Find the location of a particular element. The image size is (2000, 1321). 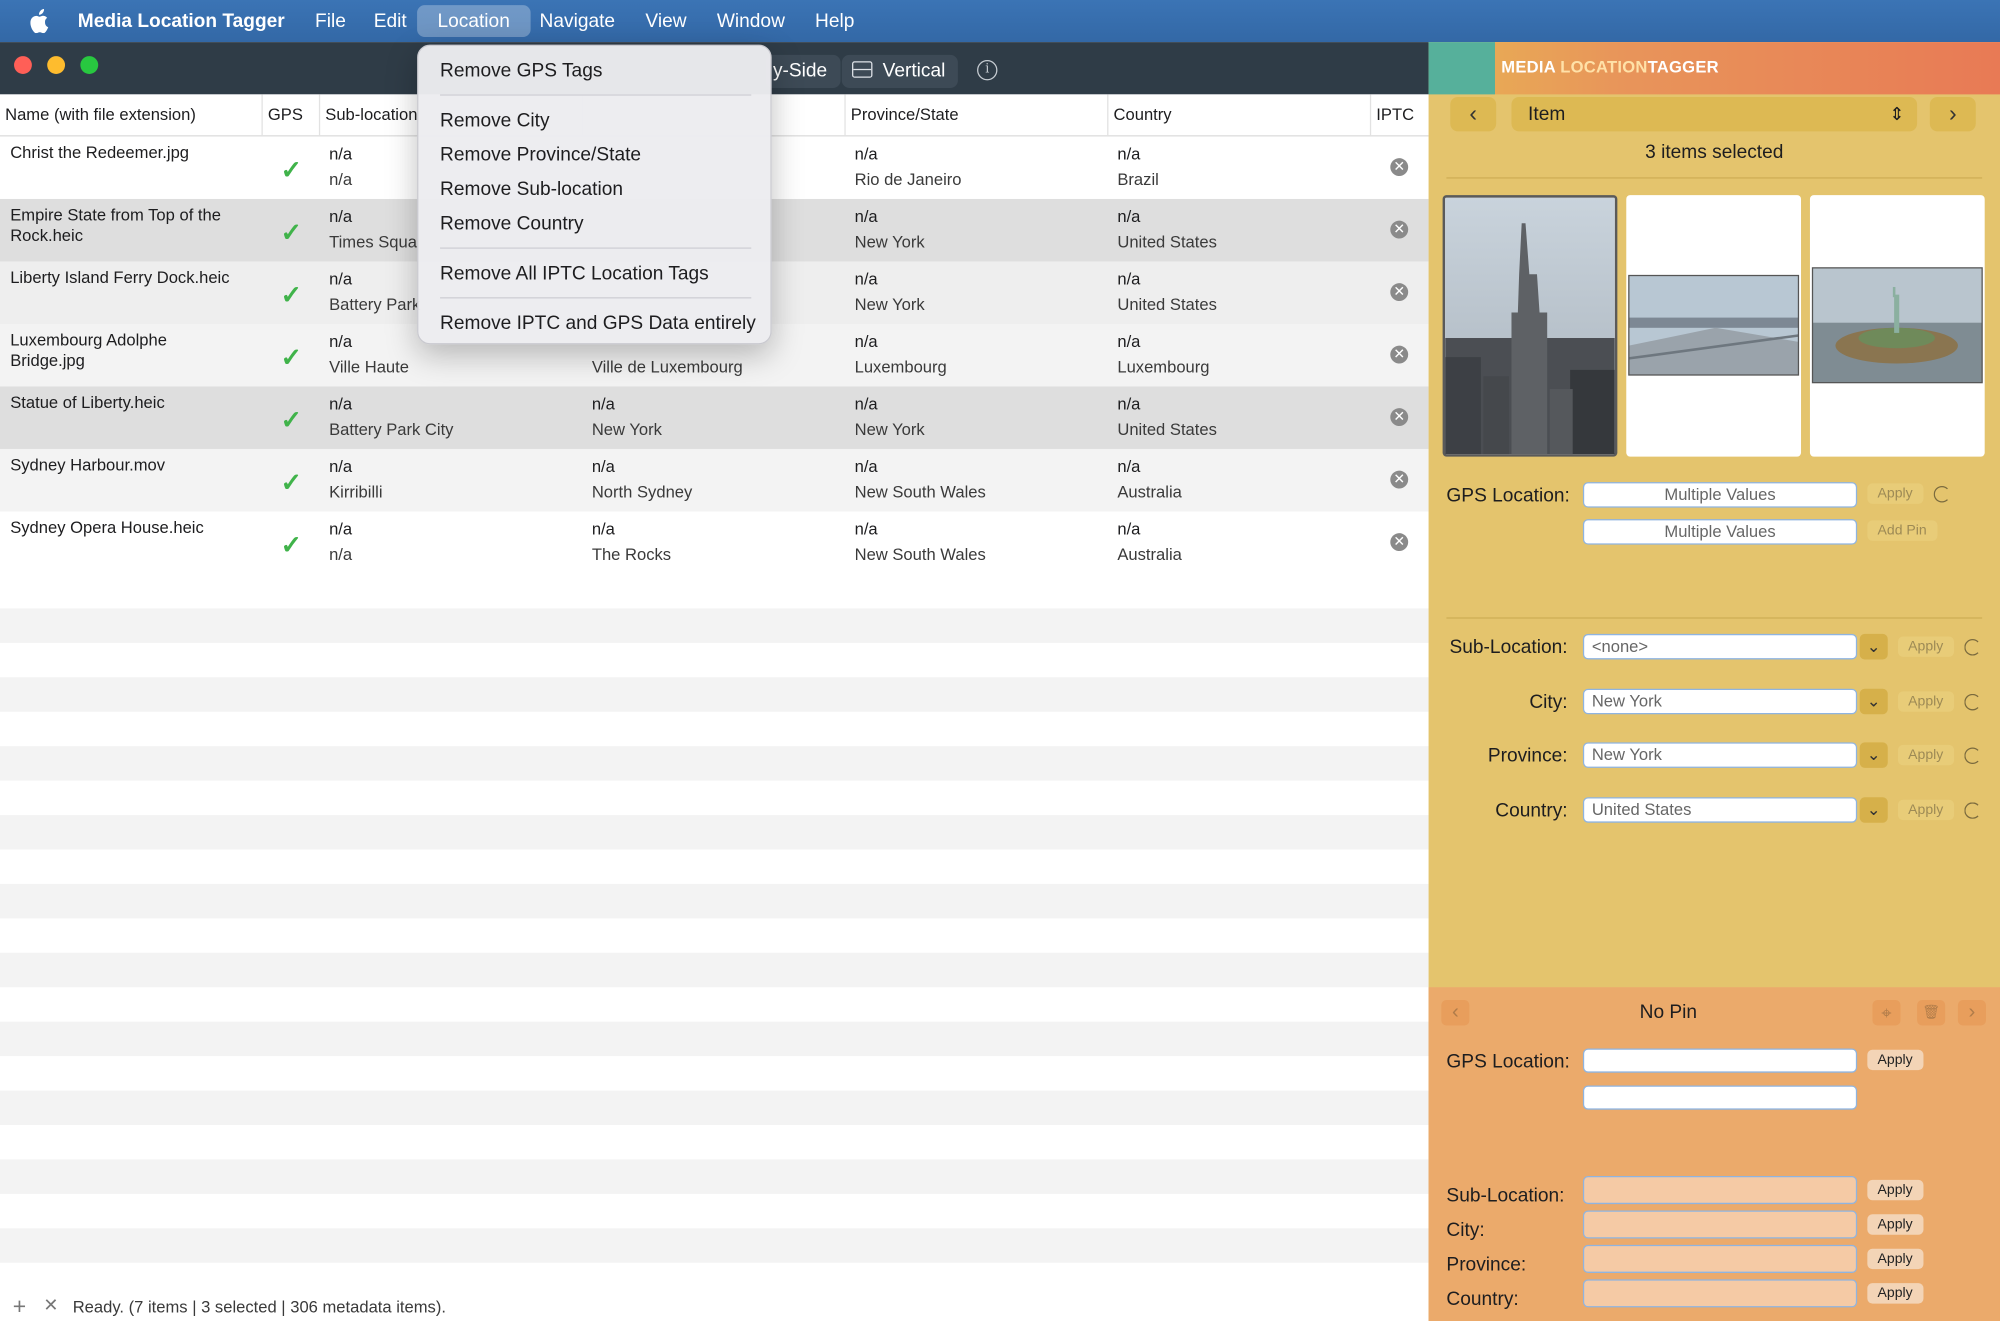

menu-navigate: Navigate is located at coordinates (578, 21).